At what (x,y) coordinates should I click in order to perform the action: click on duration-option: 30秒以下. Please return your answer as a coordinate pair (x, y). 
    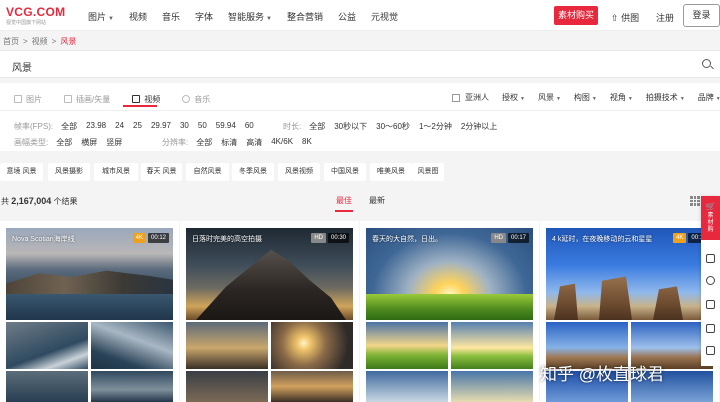
    Looking at the image, I should click on (350, 126).